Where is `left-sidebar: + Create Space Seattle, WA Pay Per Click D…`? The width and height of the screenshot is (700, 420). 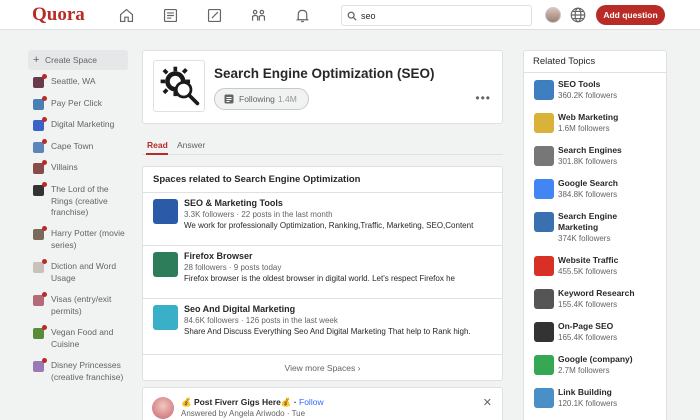 left-sidebar: + Create Space Seattle, WA Pay Per Click D… is located at coordinates (78, 221).